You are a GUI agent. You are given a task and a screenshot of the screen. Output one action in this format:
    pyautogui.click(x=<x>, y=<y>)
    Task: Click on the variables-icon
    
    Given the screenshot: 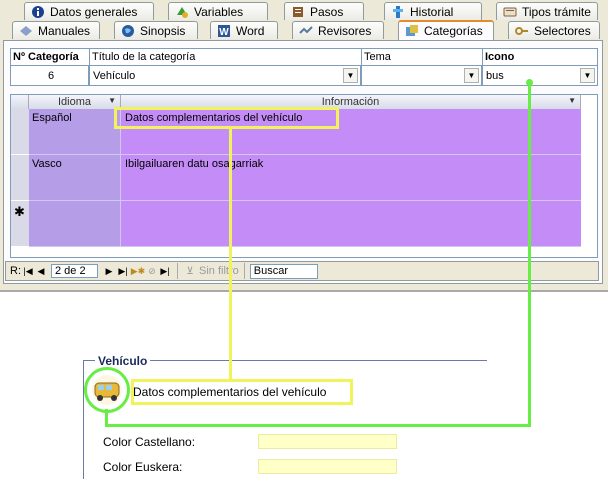 What is the action you would take?
    pyautogui.click(x=182, y=12)
    